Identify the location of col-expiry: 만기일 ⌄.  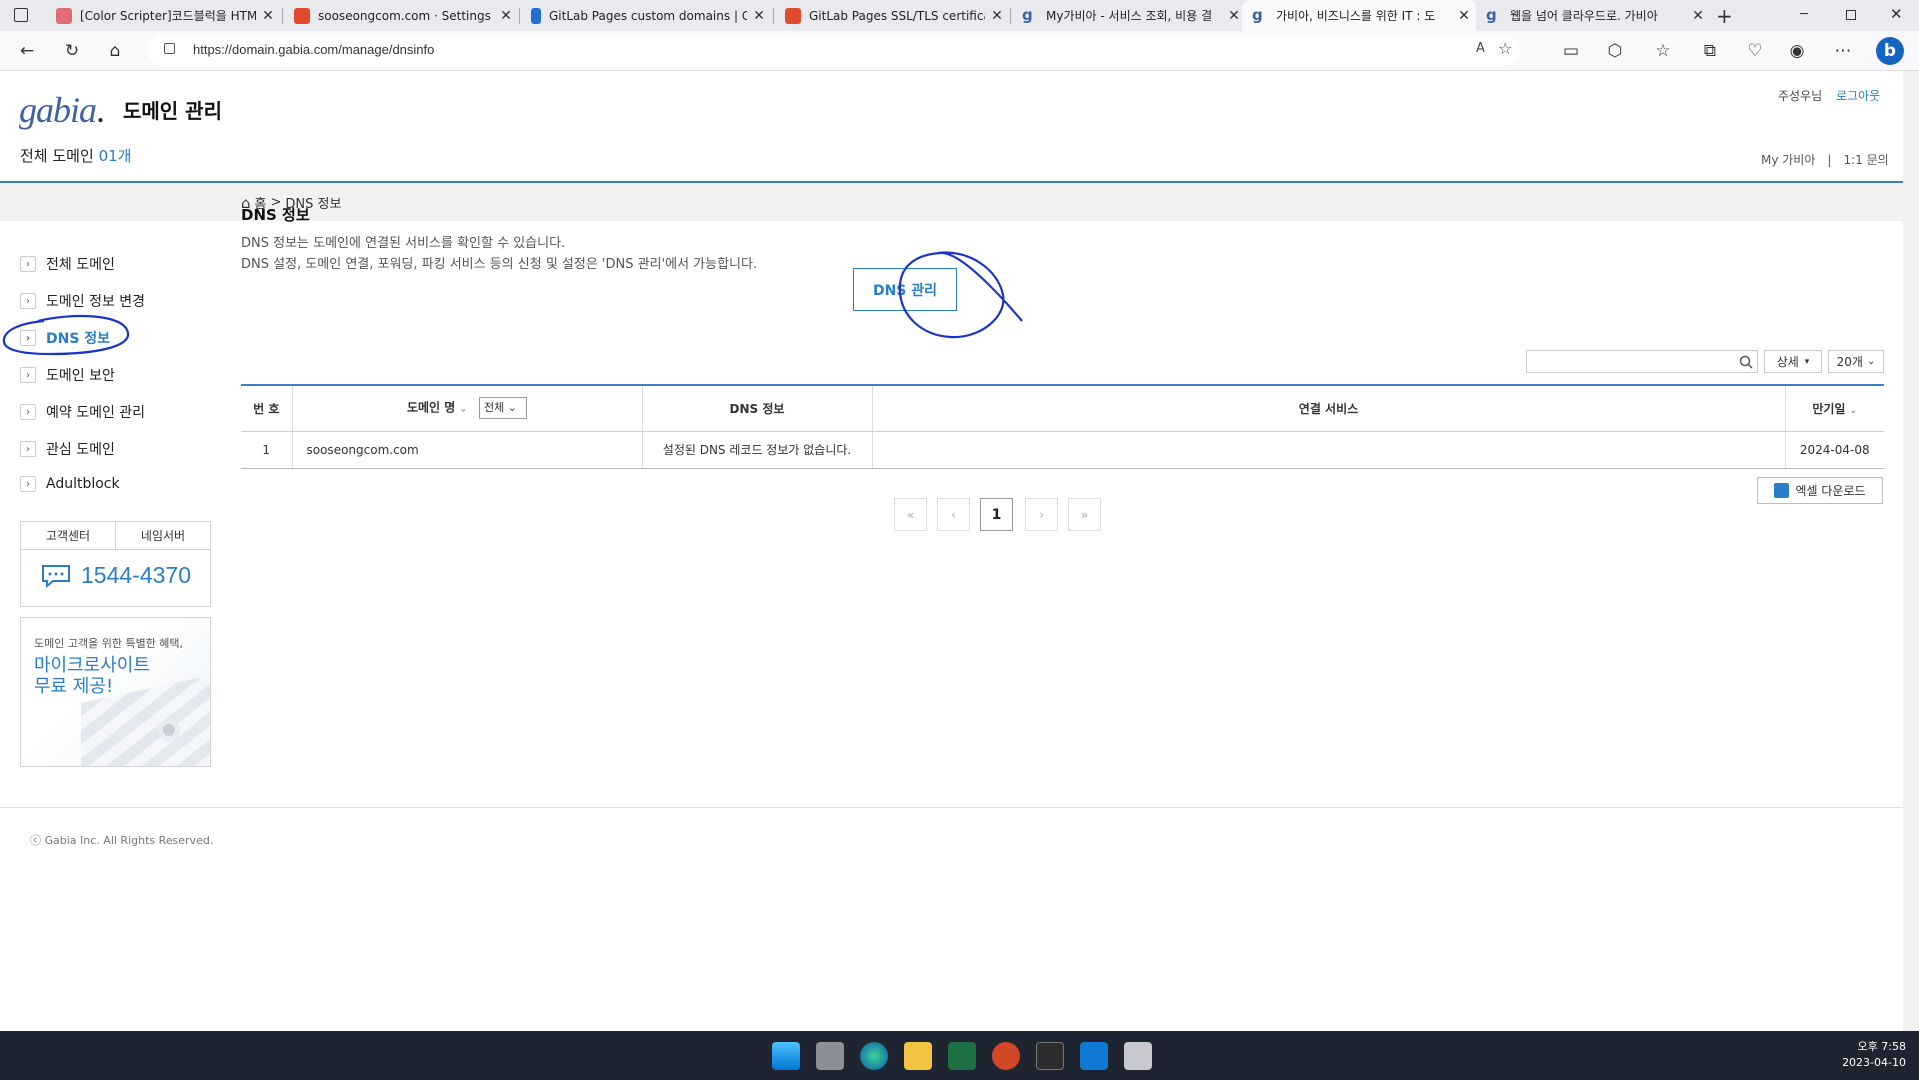
(1834, 408).